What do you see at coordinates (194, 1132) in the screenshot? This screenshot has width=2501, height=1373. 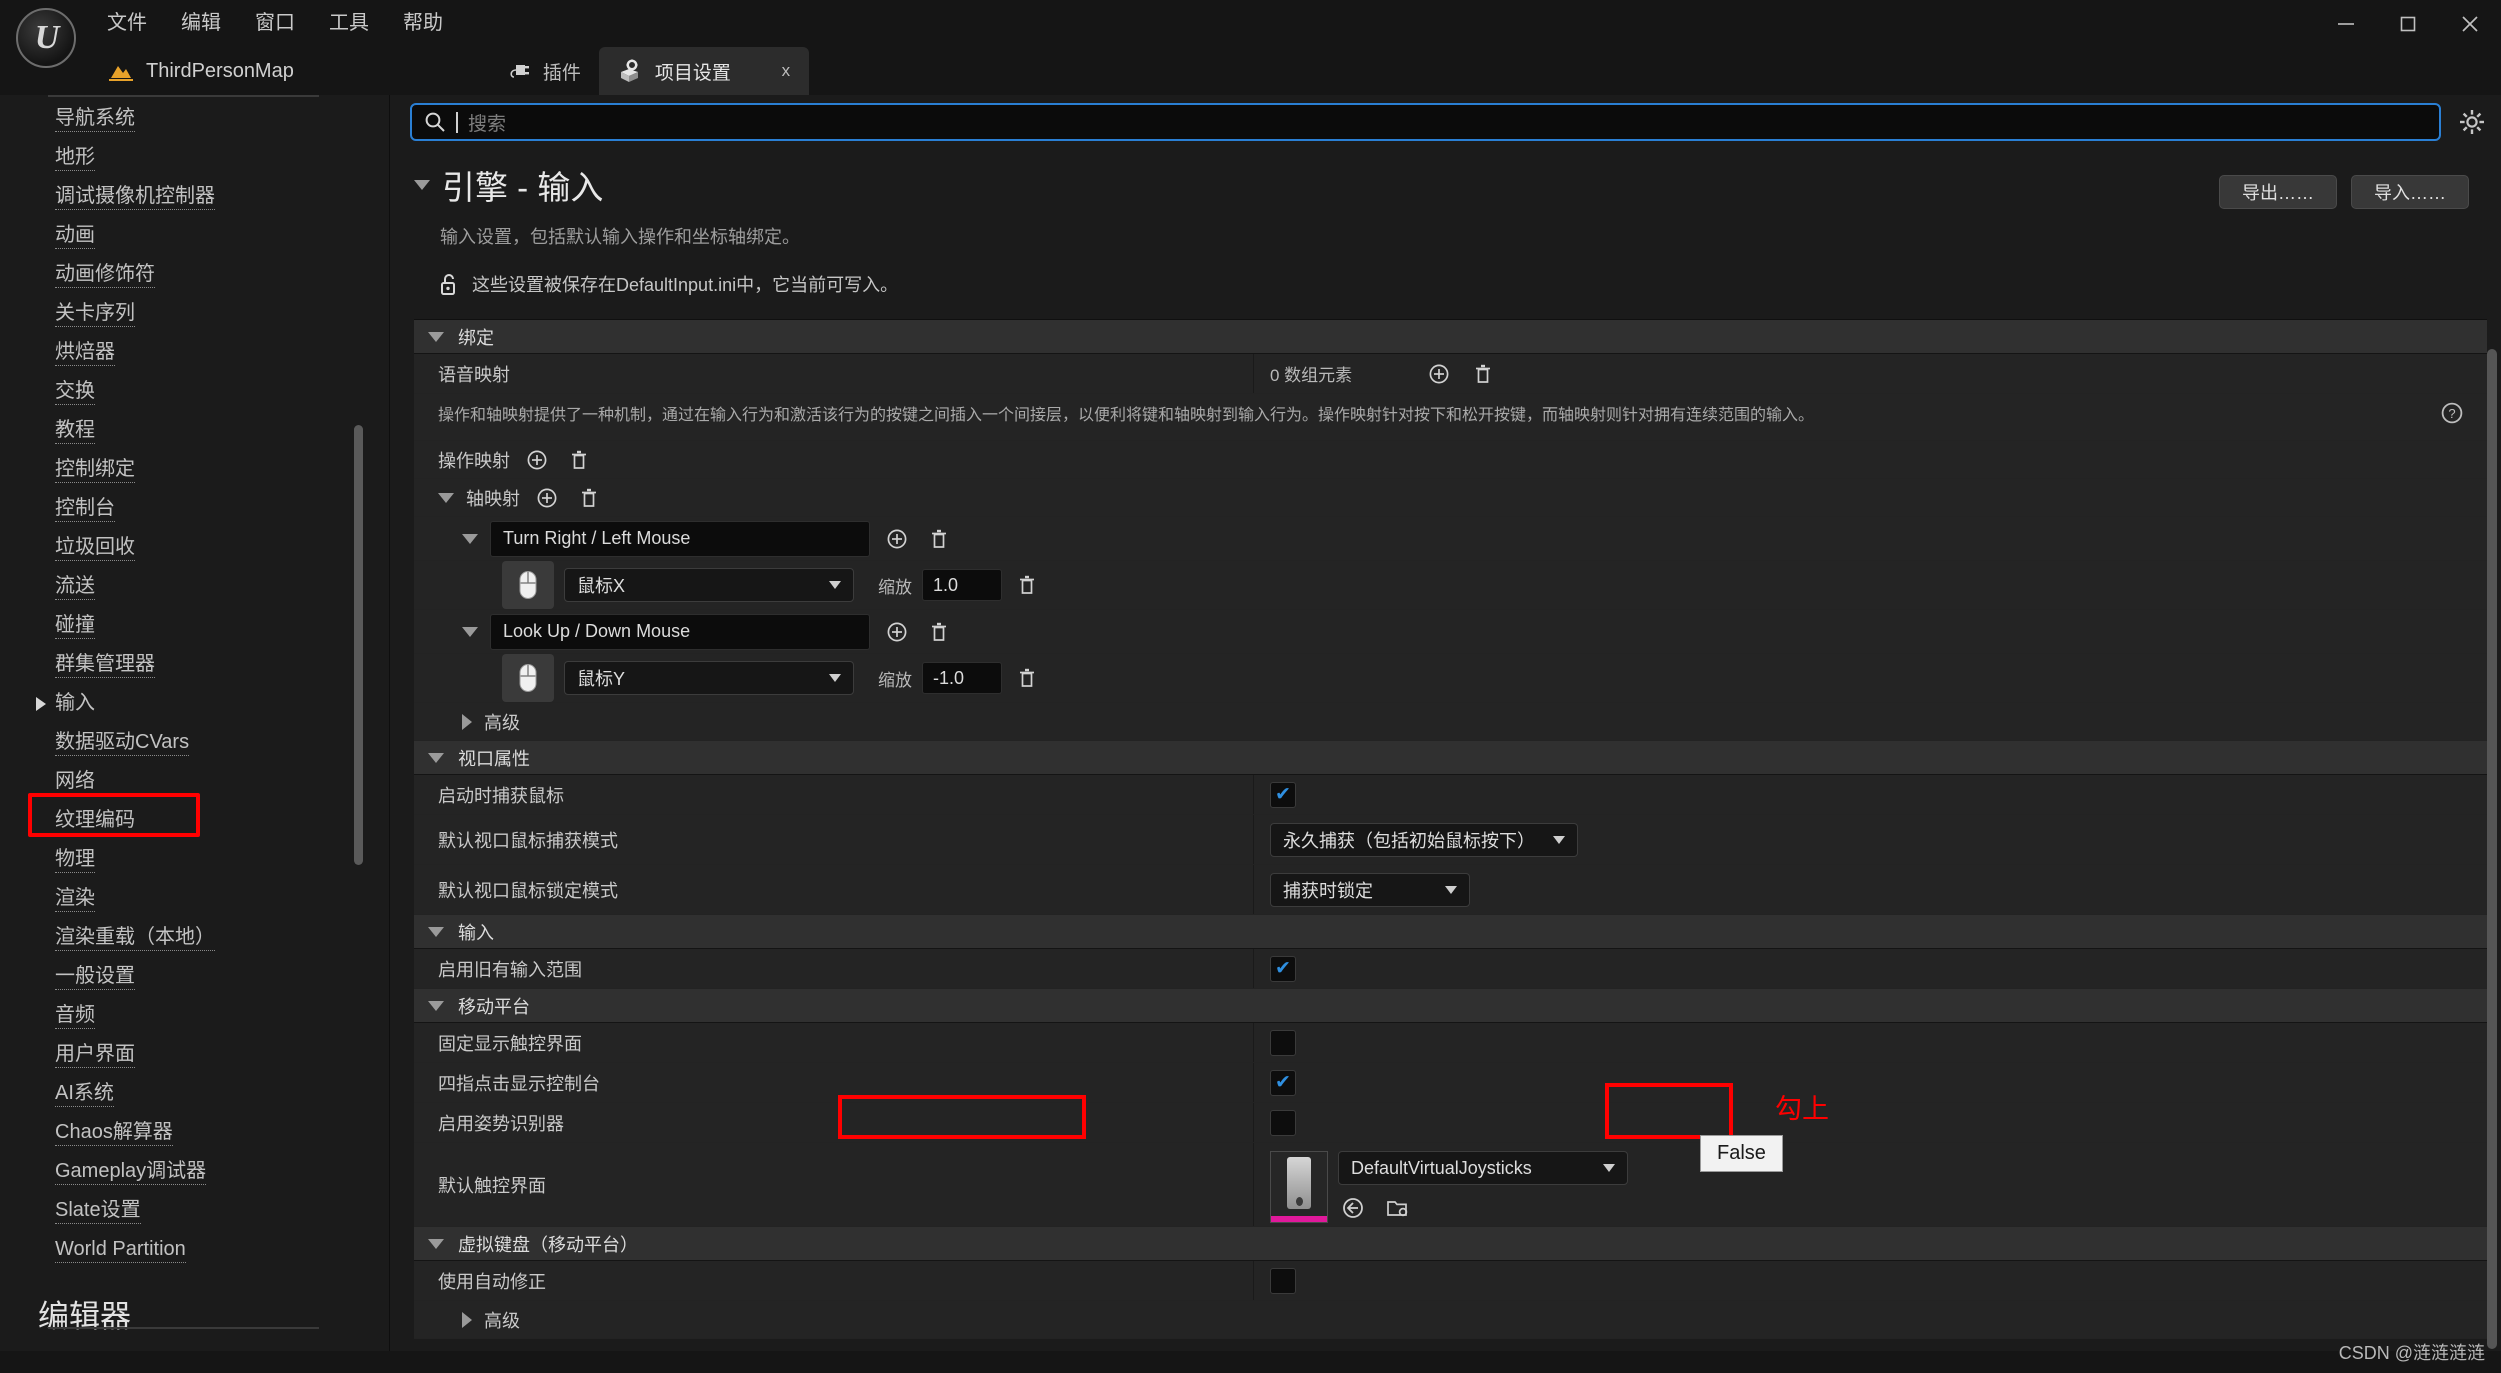 I see `sidebar-item-26: Chaos解算器` at bounding box center [194, 1132].